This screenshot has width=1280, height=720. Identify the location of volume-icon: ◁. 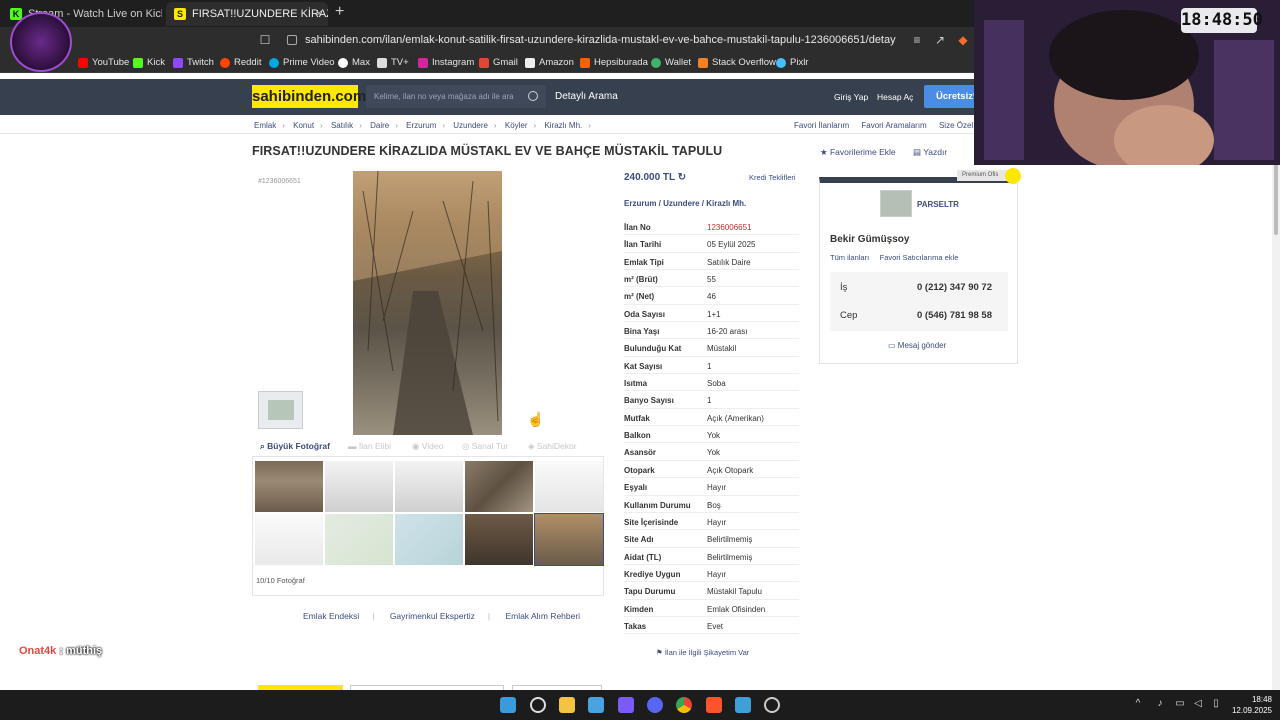
(1198, 704).